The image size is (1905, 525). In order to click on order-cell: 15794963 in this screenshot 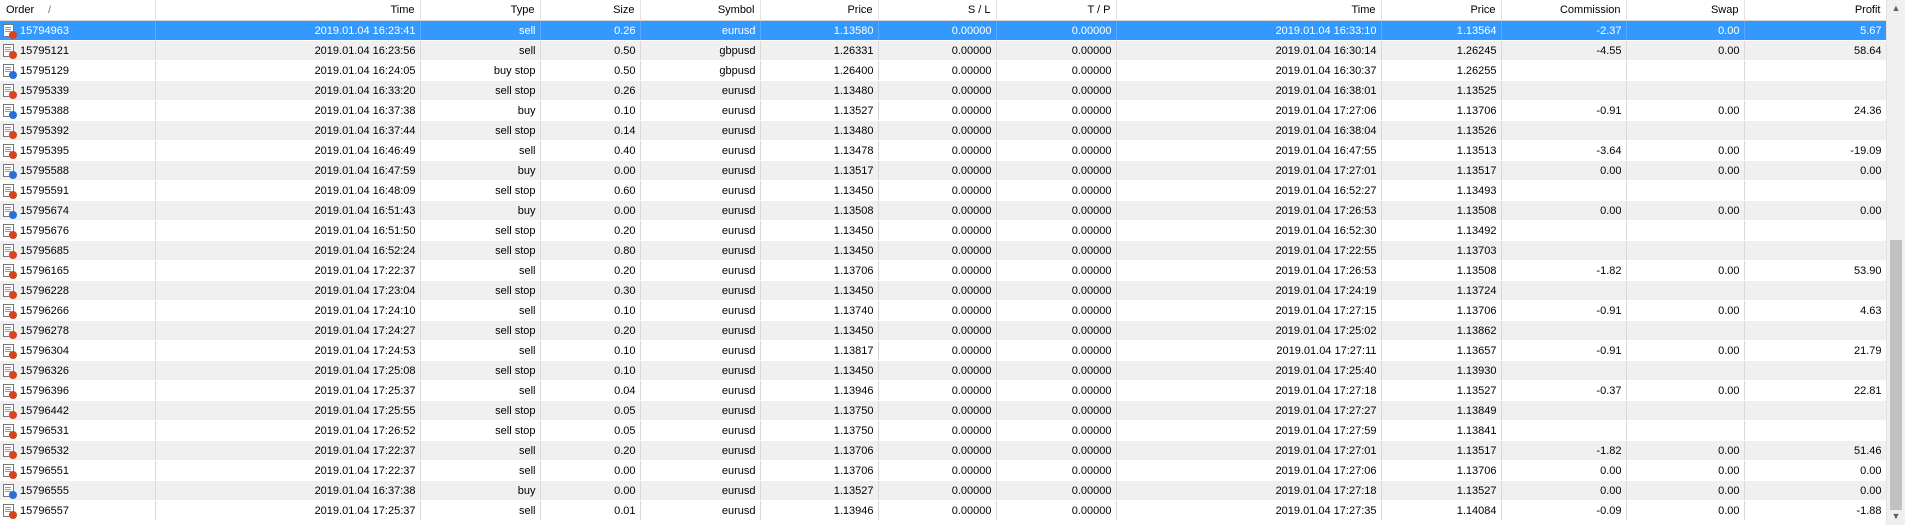, I will do `click(78, 30)`.